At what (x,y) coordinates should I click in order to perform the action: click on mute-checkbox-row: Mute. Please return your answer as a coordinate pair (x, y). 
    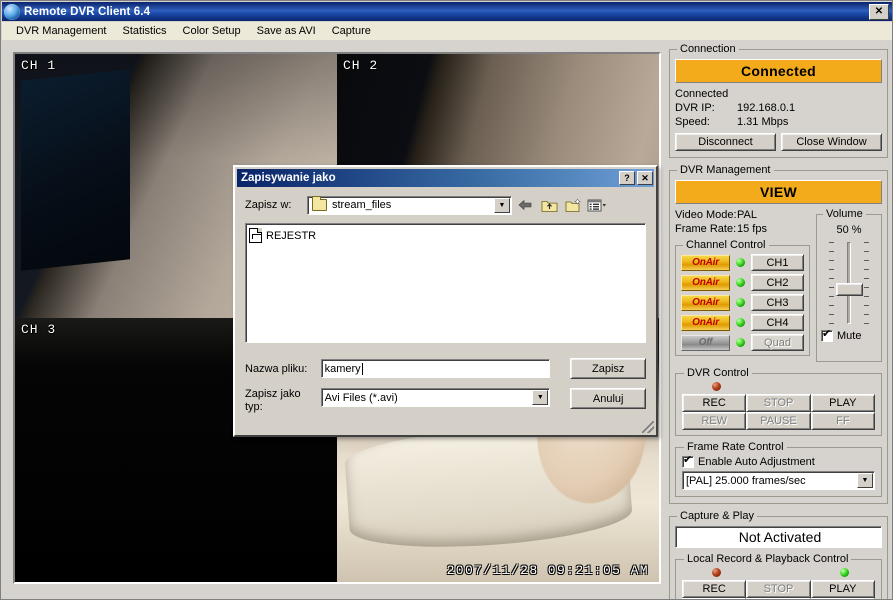
    Looking at the image, I should click on (849, 335).